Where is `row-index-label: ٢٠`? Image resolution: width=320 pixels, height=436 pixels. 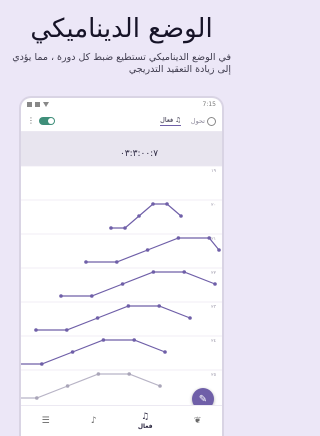 row-index-label: ٢٠ is located at coordinates (213, 205).